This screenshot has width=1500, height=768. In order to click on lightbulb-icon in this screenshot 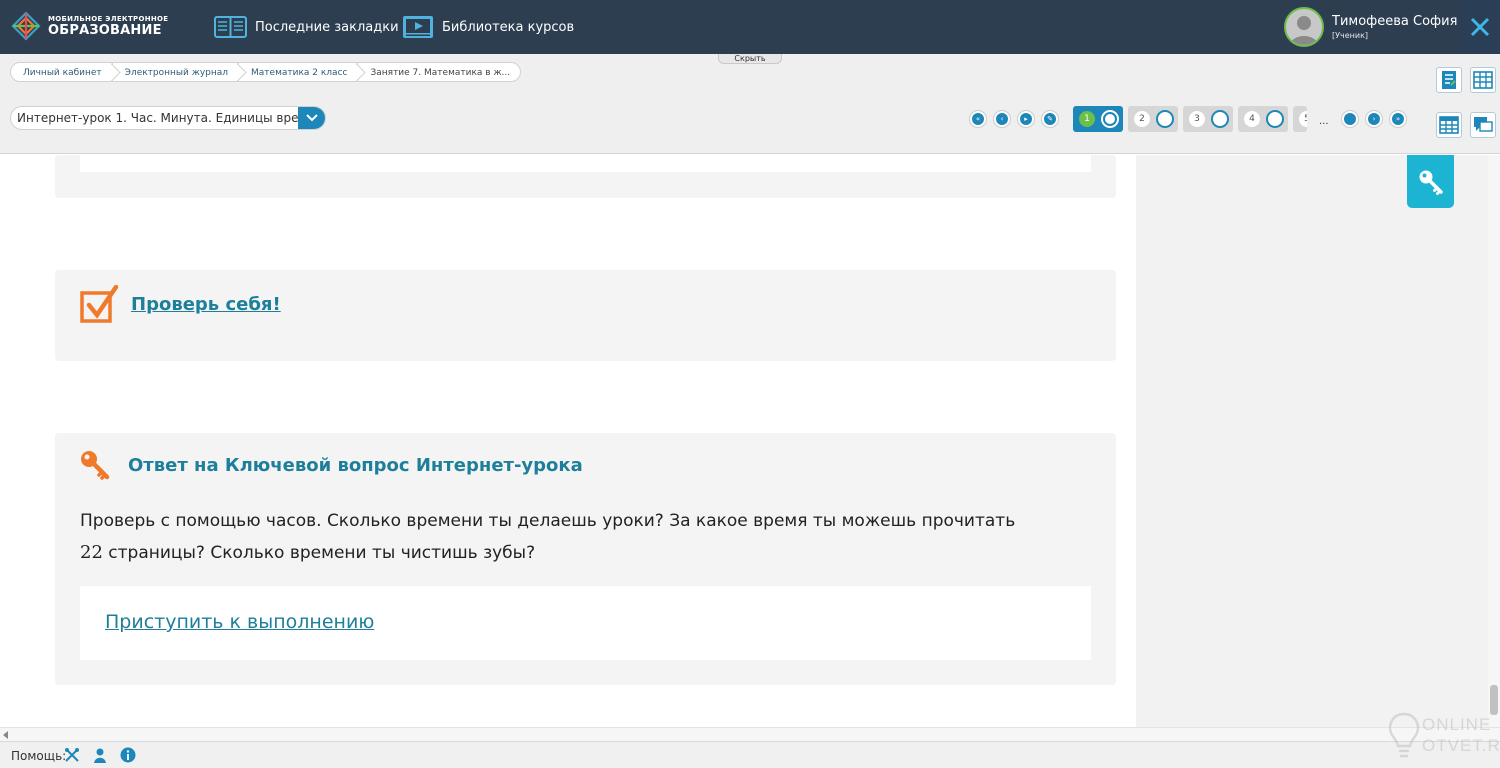, I will do `click(1404, 735)`.